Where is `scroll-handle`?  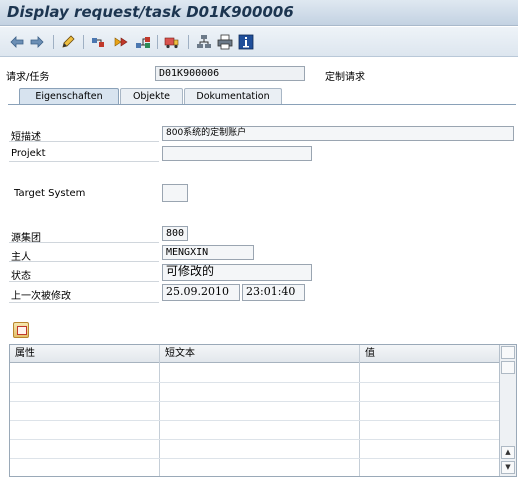
scroll-handle is located at coordinates (508, 367).